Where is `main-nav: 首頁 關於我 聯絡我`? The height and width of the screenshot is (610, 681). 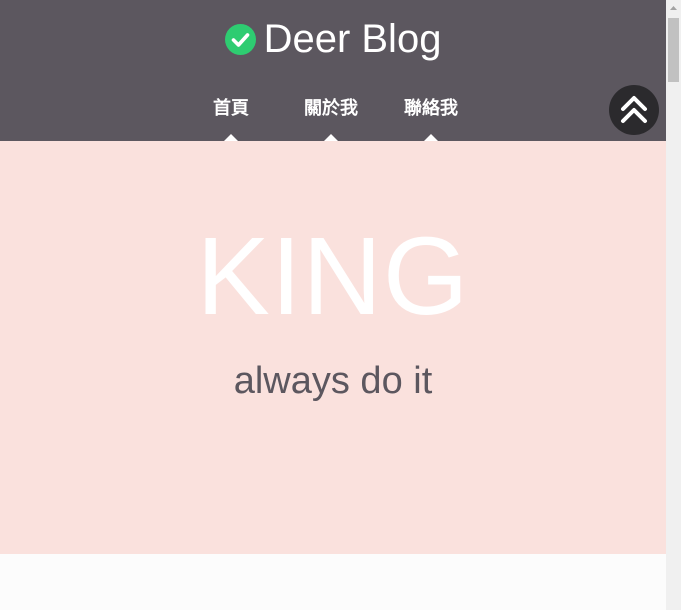 main-nav: 首頁 關於我 聯絡我 is located at coordinates (333, 118).